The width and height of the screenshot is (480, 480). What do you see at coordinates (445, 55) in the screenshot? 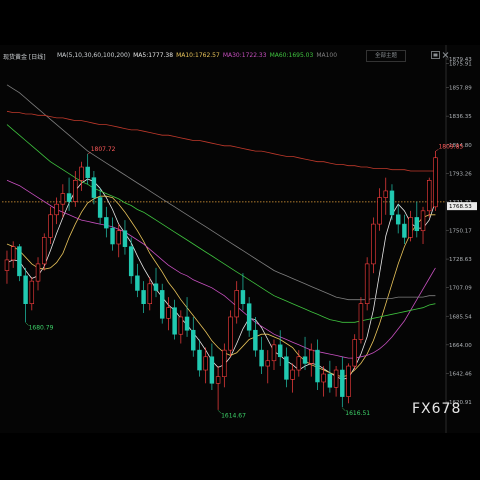
I see `close-icon` at bounding box center [445, 55].